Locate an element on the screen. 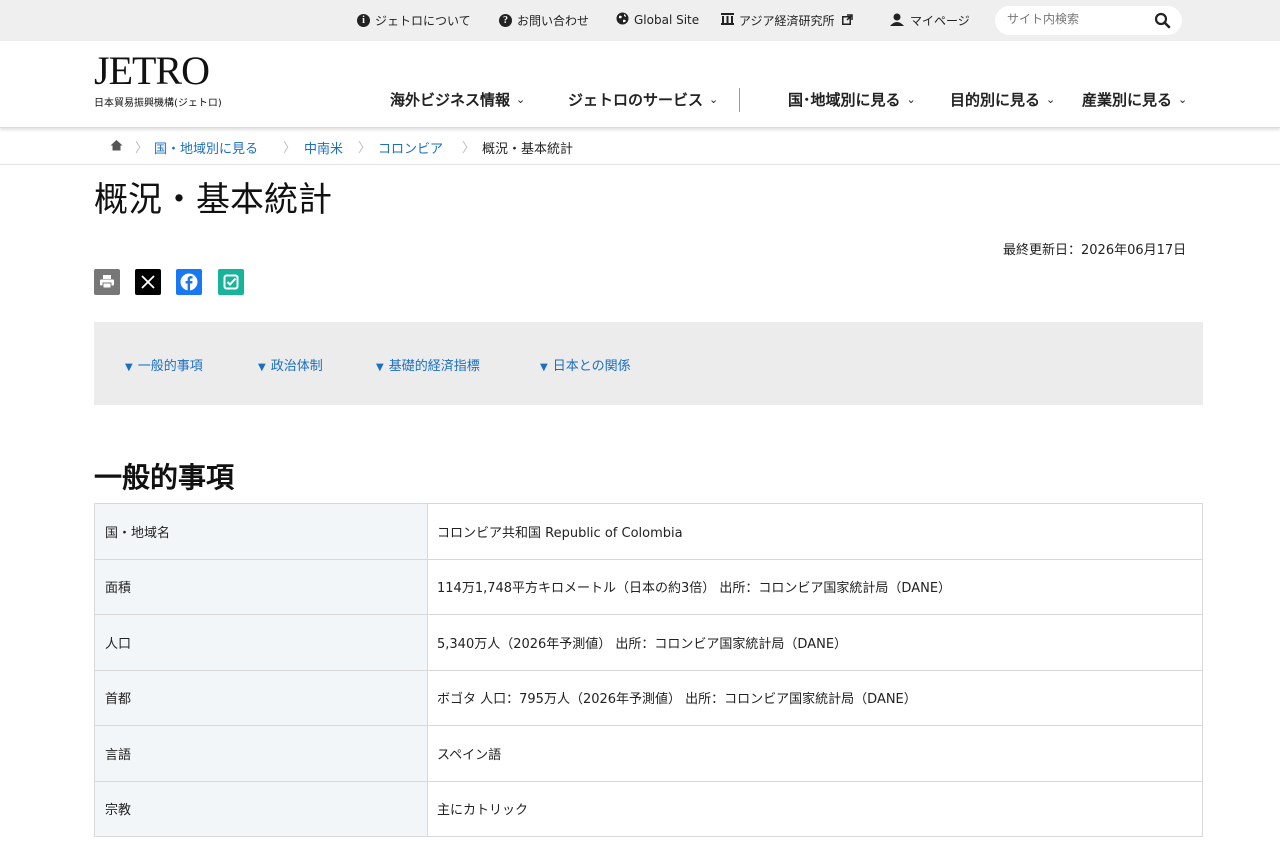 The image size is (1280, 853). row-label: 国・地域名 is located at coordinates (261, 531).